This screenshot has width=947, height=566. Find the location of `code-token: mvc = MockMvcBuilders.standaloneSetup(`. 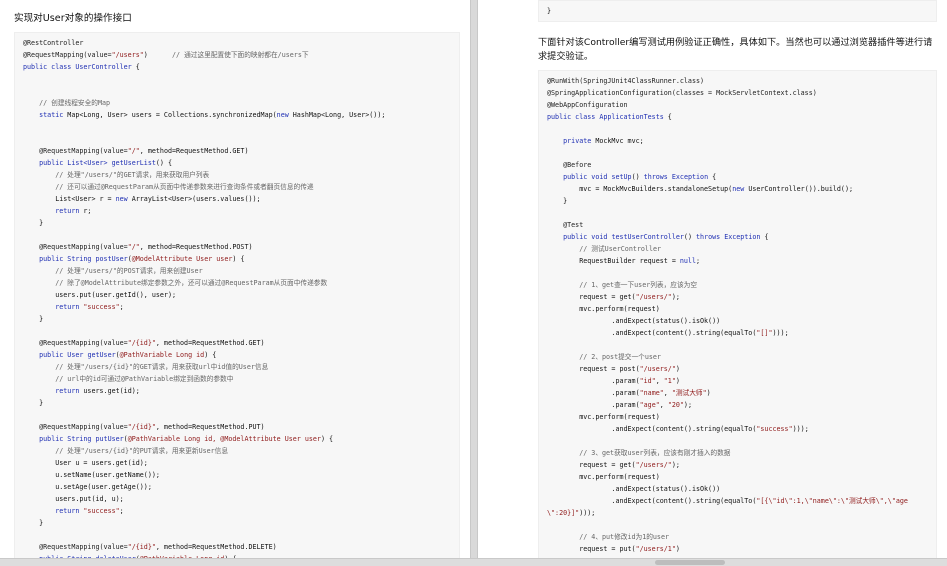

code-token: mvc = MockMvcBuilders.standaloneSetup( is located at coordinates (640, 189).